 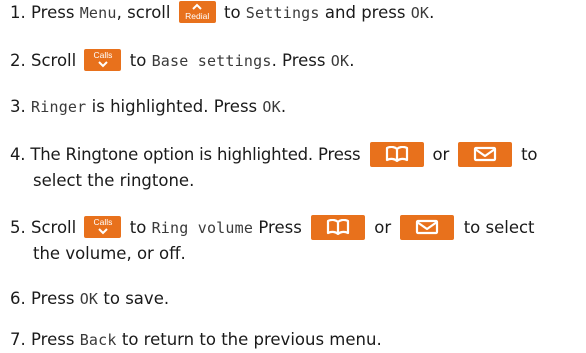 I want to click on display-text-back: Back, so click(x=98, y=340).